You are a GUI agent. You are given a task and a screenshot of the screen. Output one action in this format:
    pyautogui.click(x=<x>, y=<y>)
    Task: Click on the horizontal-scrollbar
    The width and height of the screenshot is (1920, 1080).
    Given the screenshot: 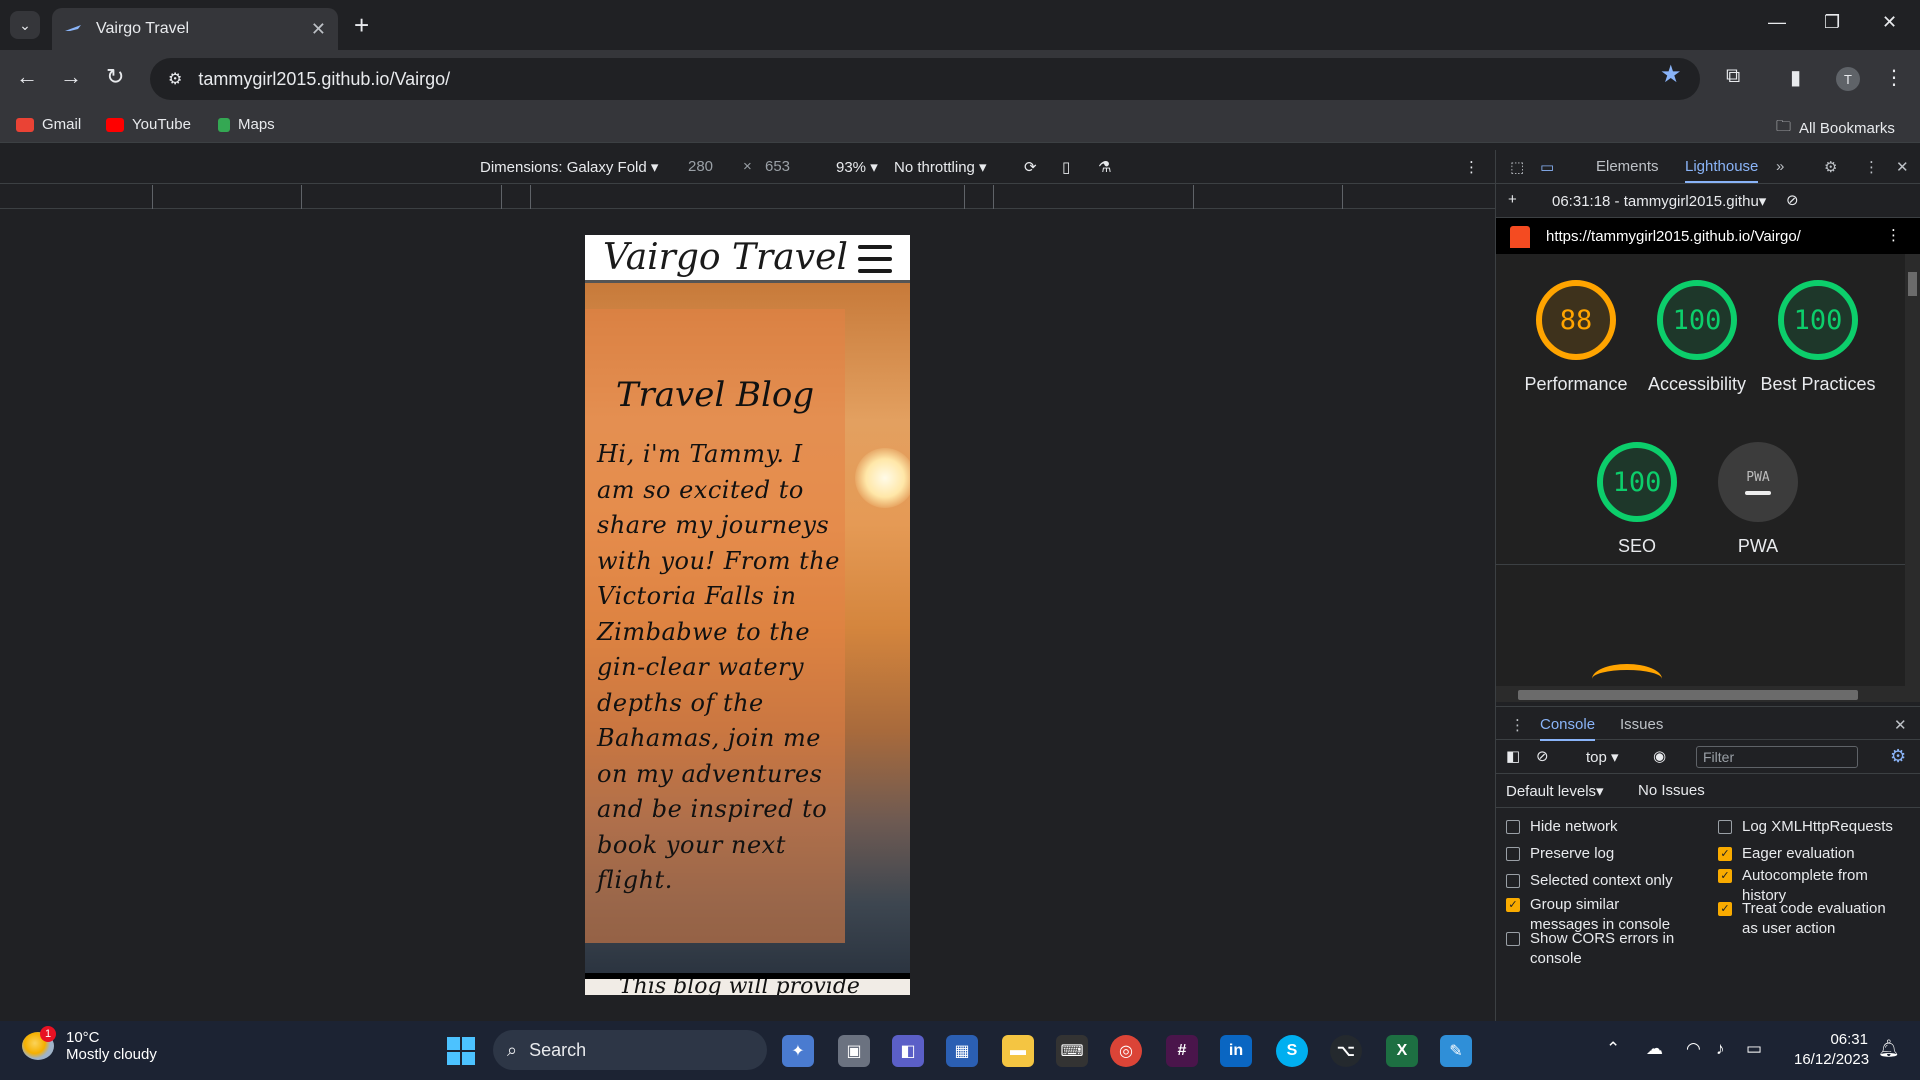 What is the action you would take?
    pyautogui.click(x=1708, y=694)
    